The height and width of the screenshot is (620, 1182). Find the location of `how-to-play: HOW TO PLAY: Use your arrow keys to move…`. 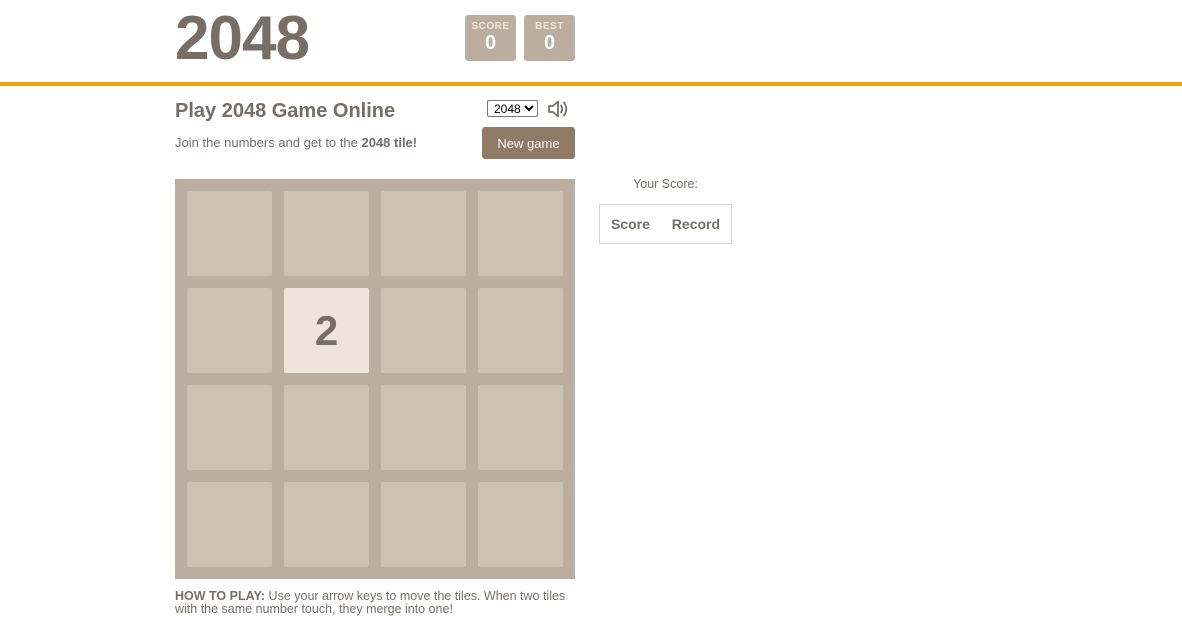

how-to-play: HOW TO PLAY: Use your arrow keys to move… is located at coordinates (376, 603).